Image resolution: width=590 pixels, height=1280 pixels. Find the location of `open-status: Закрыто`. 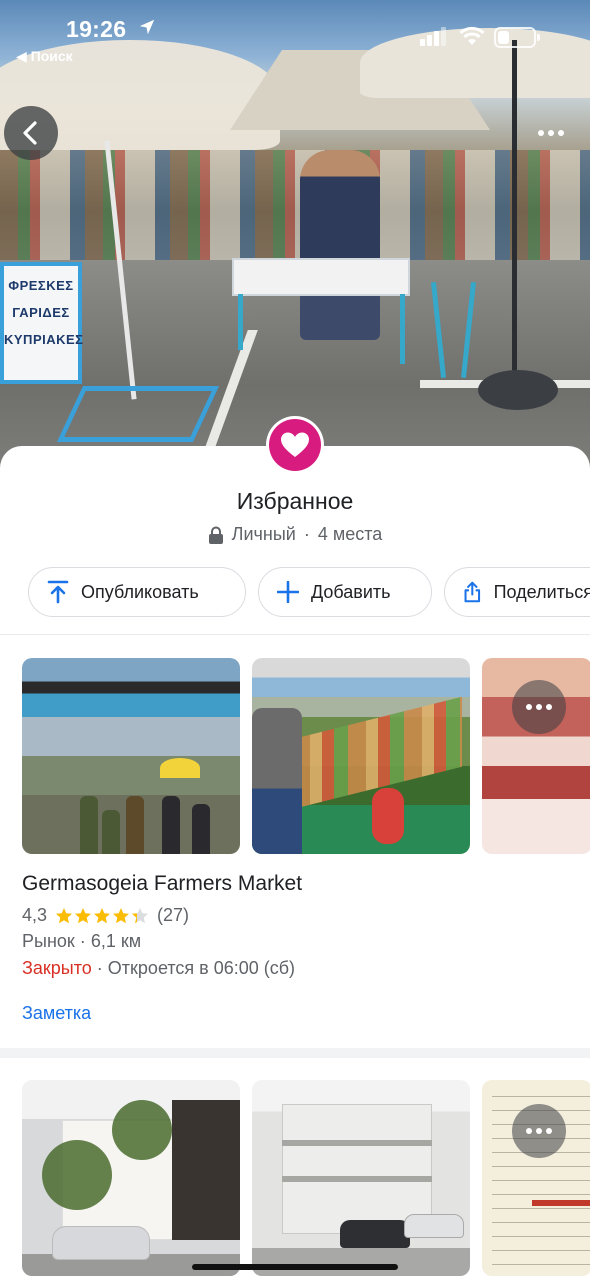

open-status: Закрыто is located at coordinates (57, 968).